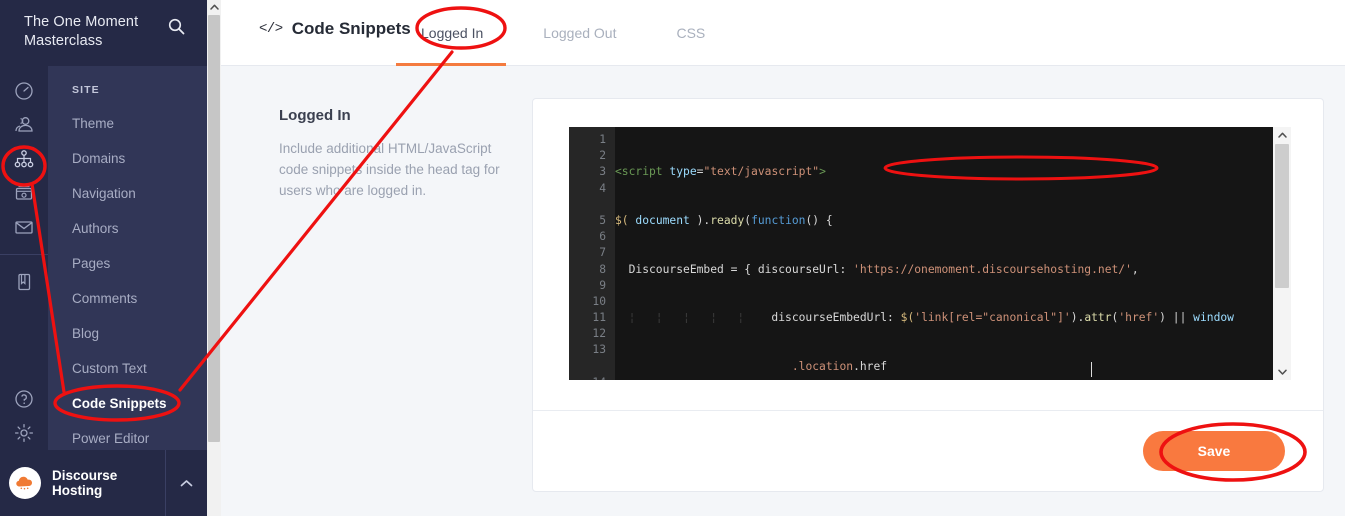 The height and width of the screenshot is (516, 1345). Describe the element at coordinates (839, 366) in the screenshot. I see `code-line: .location.href` at that location.